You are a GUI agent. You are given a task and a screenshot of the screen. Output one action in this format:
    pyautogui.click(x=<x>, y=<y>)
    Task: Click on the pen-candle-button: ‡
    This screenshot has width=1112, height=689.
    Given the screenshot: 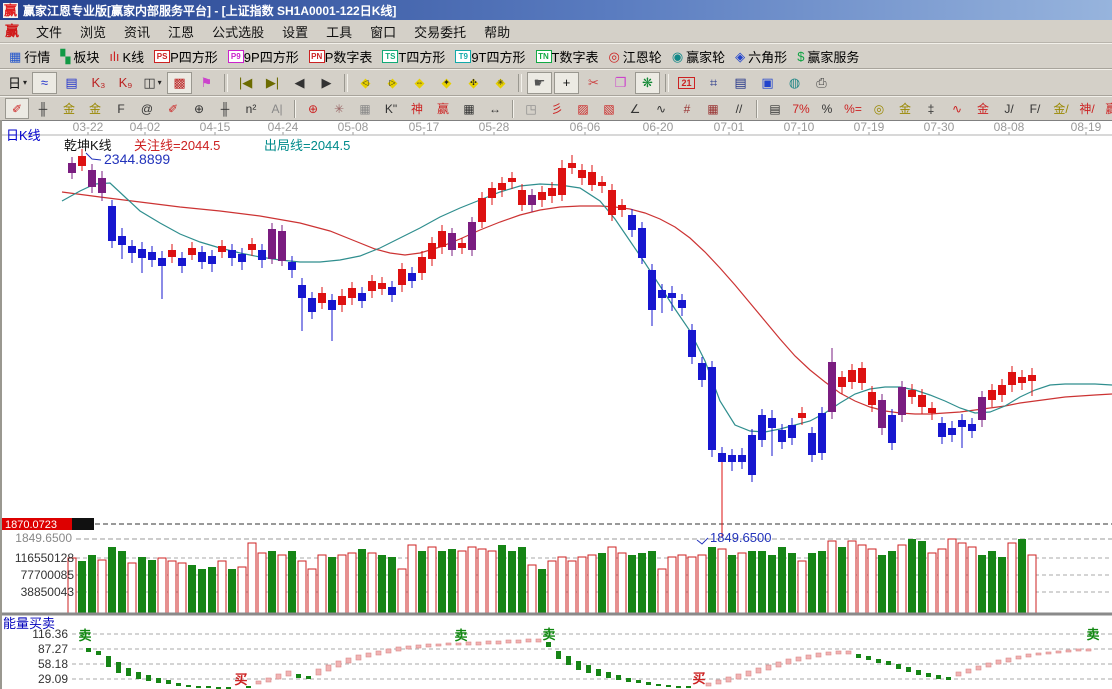 What is the action you would take?
    pyautogui.click(x=931, y=108)
    